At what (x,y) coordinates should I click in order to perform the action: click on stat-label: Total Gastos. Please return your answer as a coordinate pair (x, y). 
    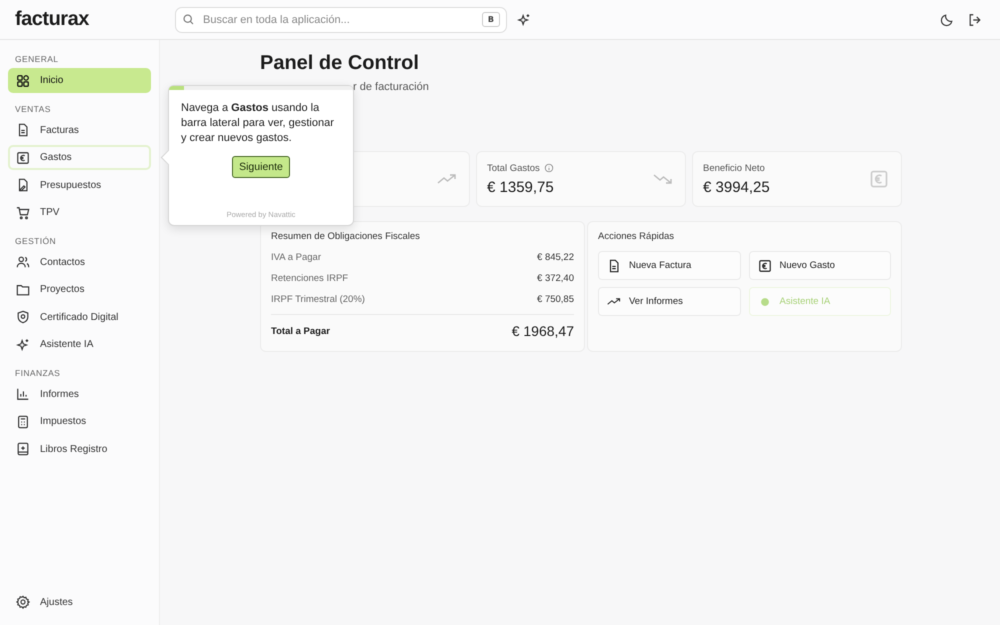
    Looking at the image, I should click on (513, 168).